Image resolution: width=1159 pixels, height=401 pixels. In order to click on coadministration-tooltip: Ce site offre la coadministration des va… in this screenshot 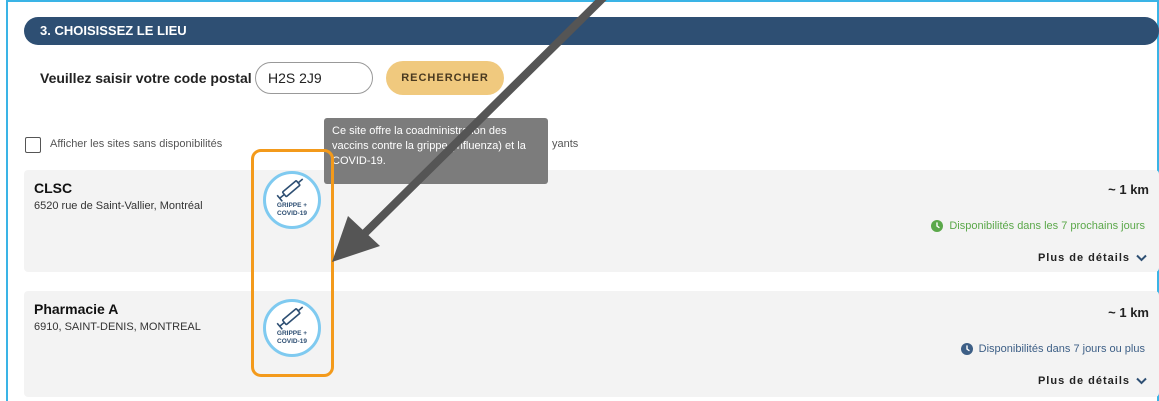, I will do `click(436, 151)`.